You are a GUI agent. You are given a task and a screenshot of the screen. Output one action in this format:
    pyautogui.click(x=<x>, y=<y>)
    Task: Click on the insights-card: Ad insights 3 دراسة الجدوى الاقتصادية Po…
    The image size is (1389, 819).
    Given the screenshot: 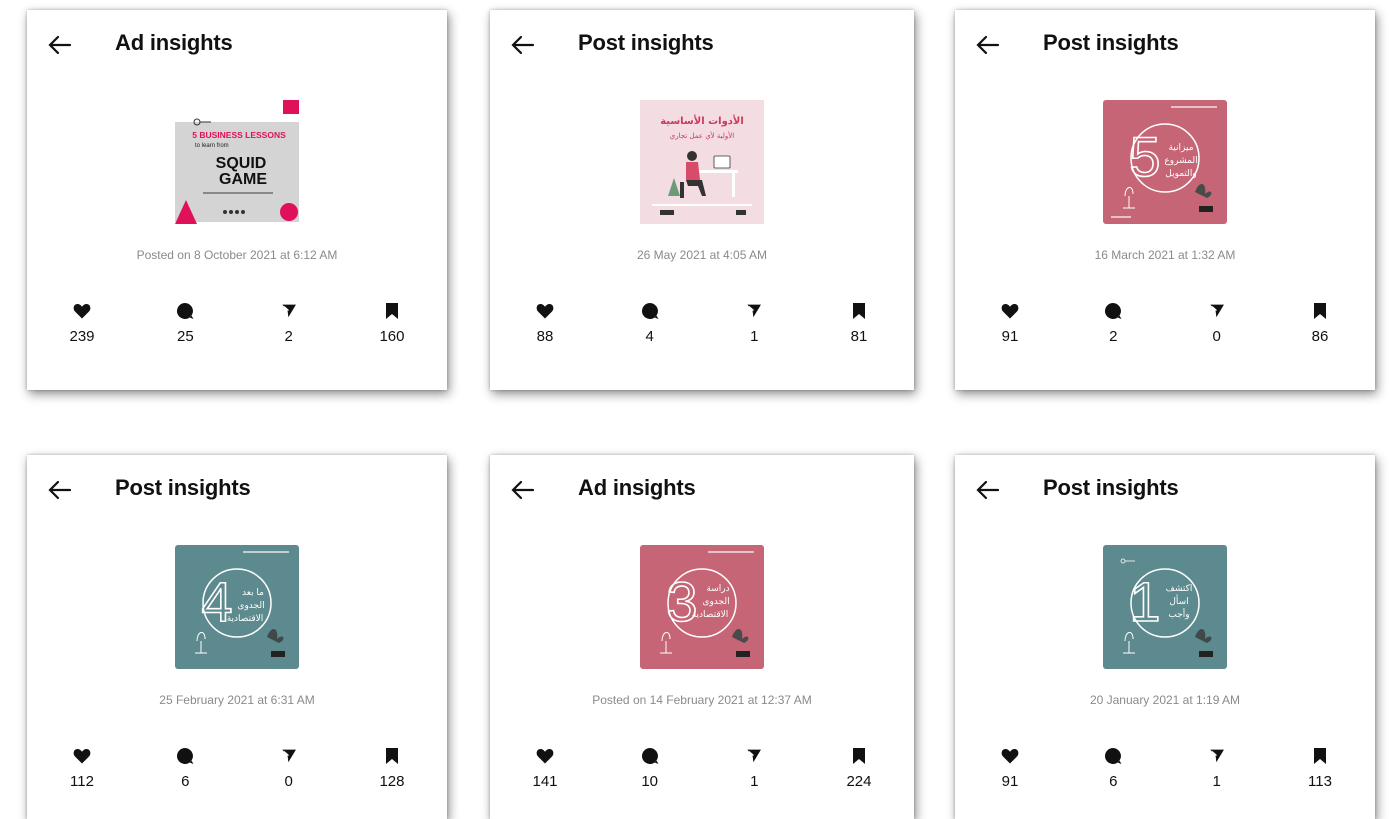 What is the action you would take?
    pyautogui.click(x=702, y=637)
    